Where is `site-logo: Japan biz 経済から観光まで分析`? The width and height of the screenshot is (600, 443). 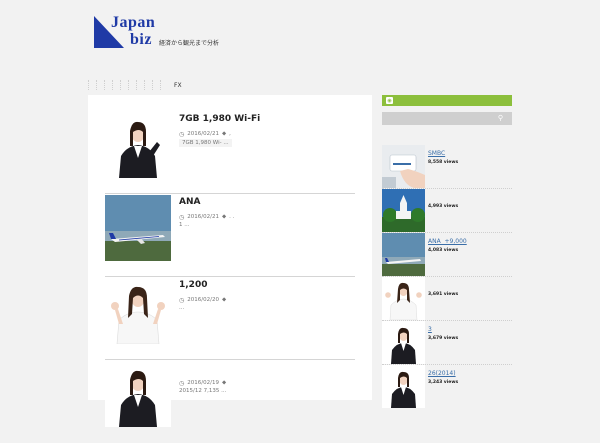
site-logo: Japan biz 経済から観光まで分析 is located at coordinates (159, 34).